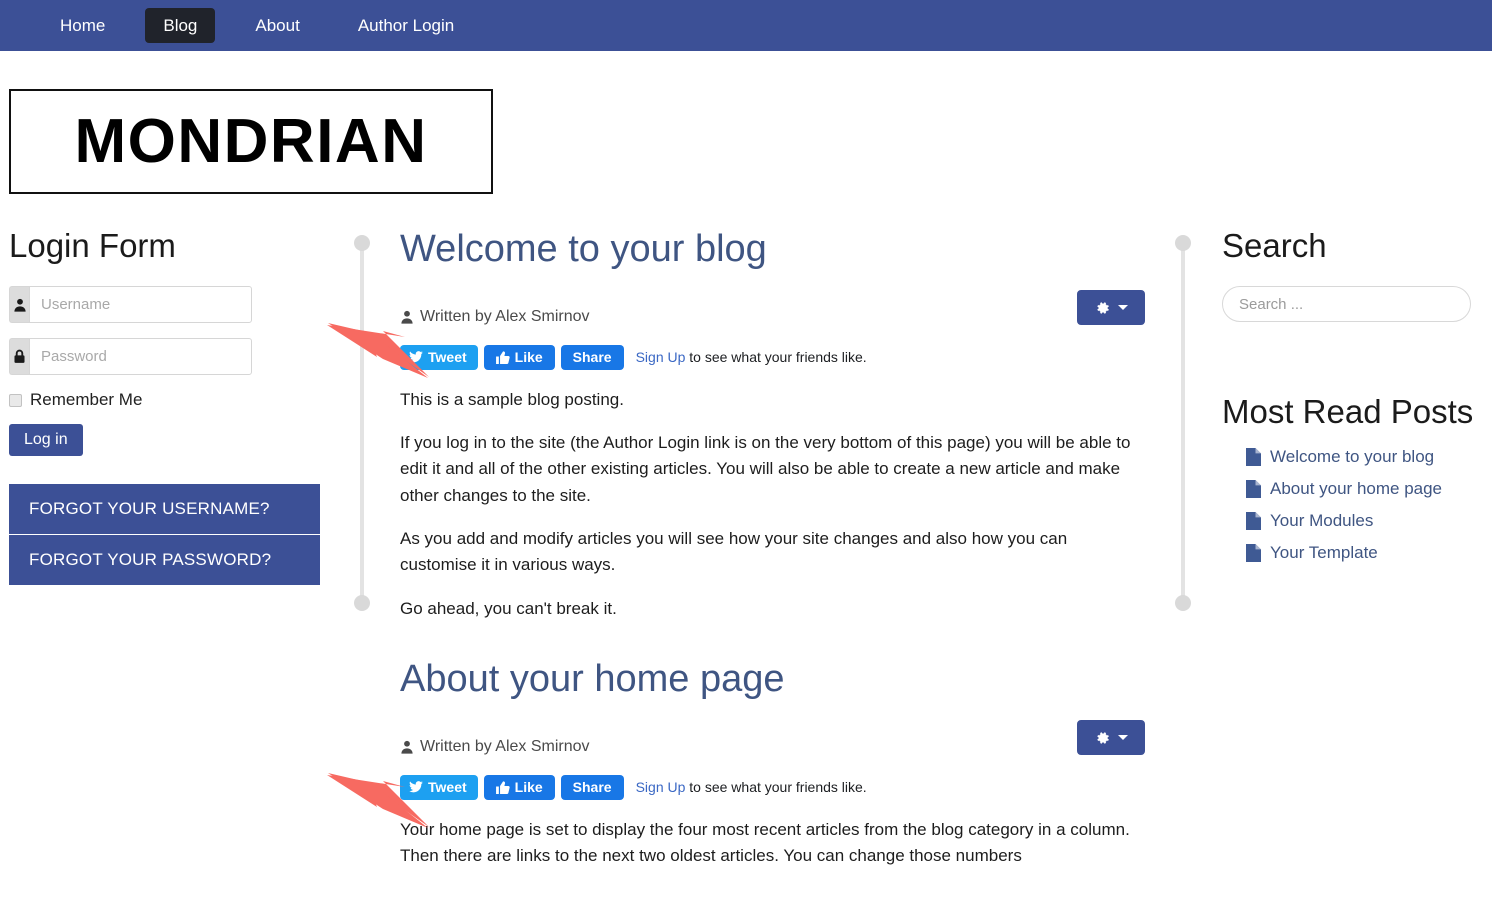 This screenshot has width=1492, height=908. I want to click on list-item: About your home page, so click(1364, 489).